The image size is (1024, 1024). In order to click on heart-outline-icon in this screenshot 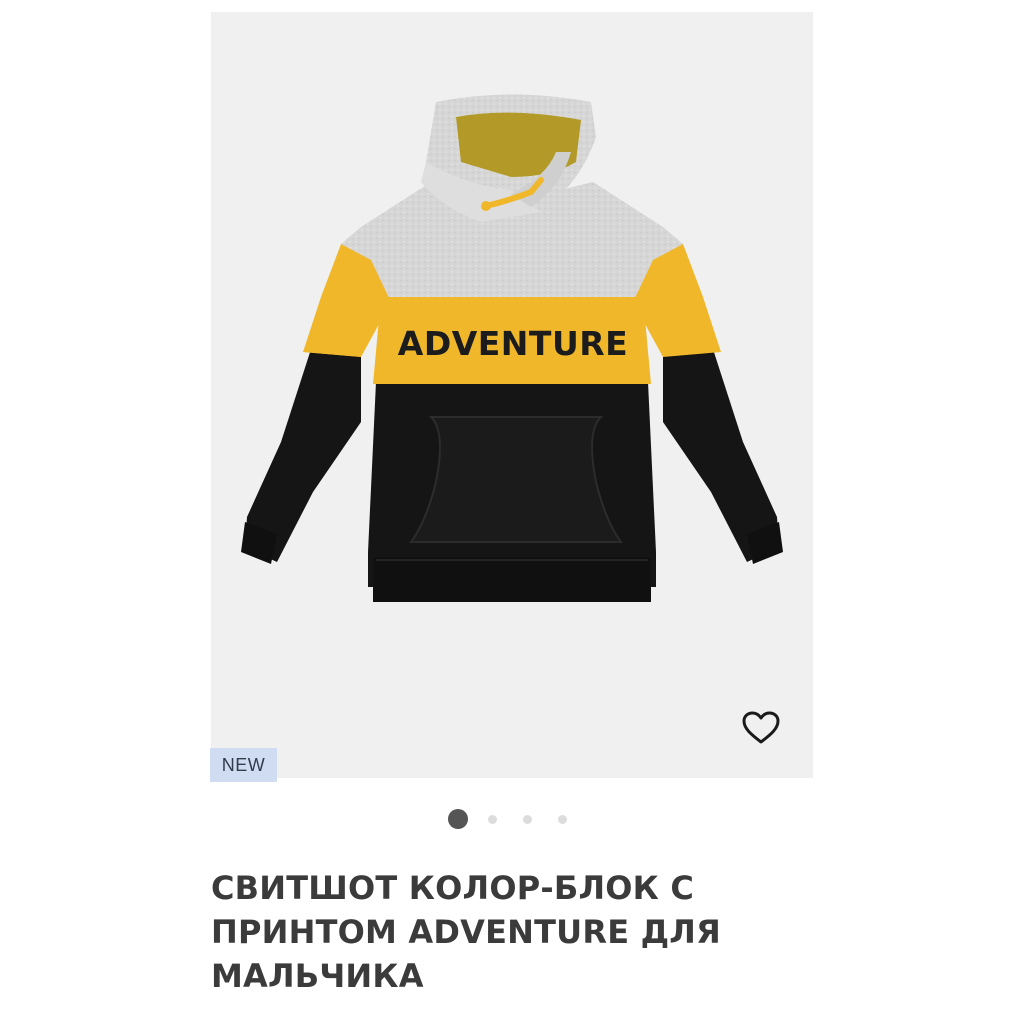, I will do `click(761, 727)`.